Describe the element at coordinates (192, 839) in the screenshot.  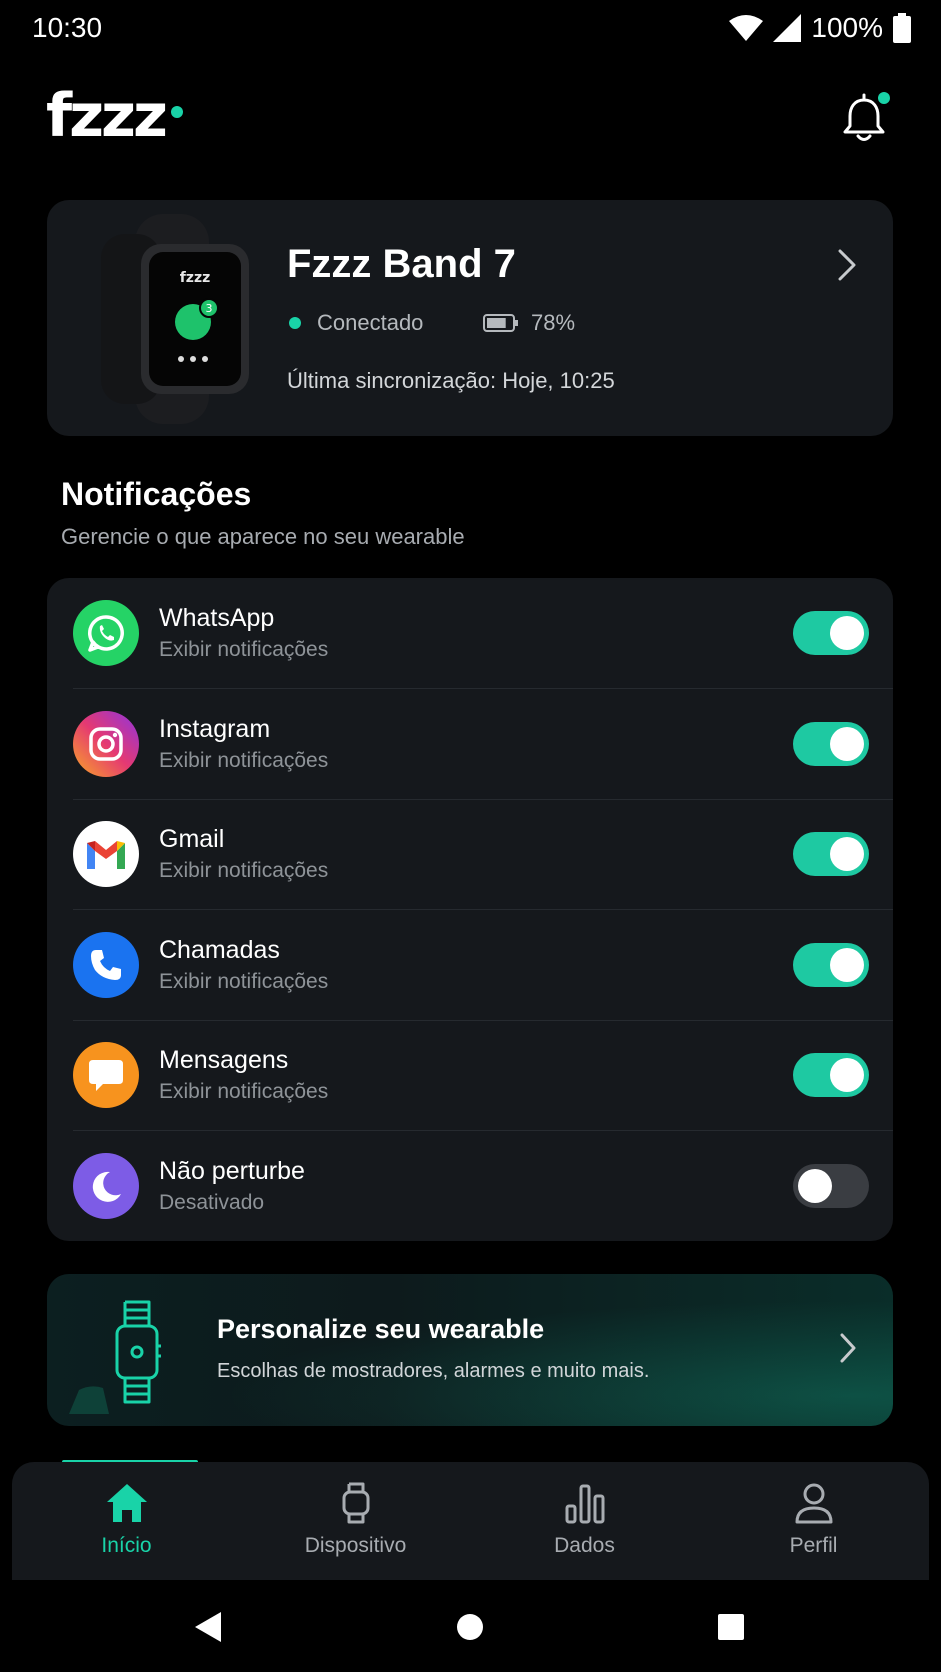
I see `item-name: Gmail` at that location.